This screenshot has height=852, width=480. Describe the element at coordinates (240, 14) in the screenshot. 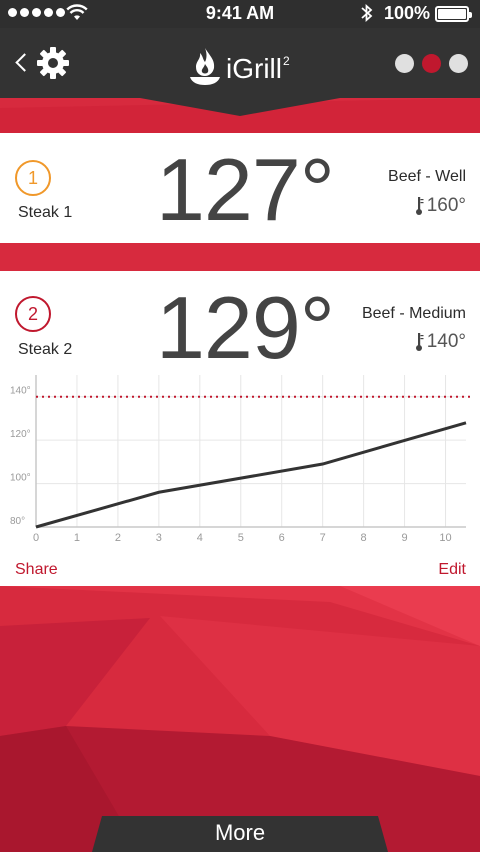

I see `status-bar: 9:41 AM 100%` at that location.